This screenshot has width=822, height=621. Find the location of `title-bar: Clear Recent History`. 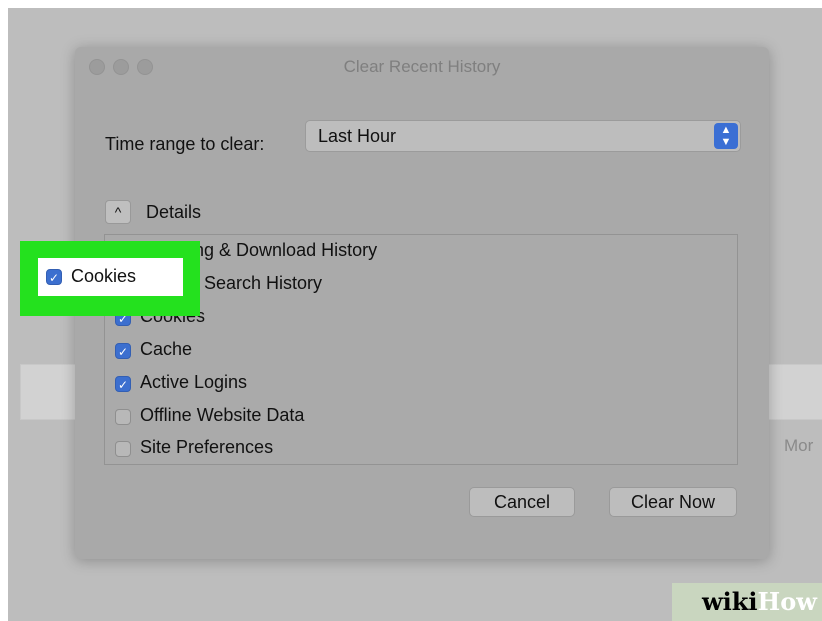

title-bar: Clear Recent History is located at coordinates (422, 67).